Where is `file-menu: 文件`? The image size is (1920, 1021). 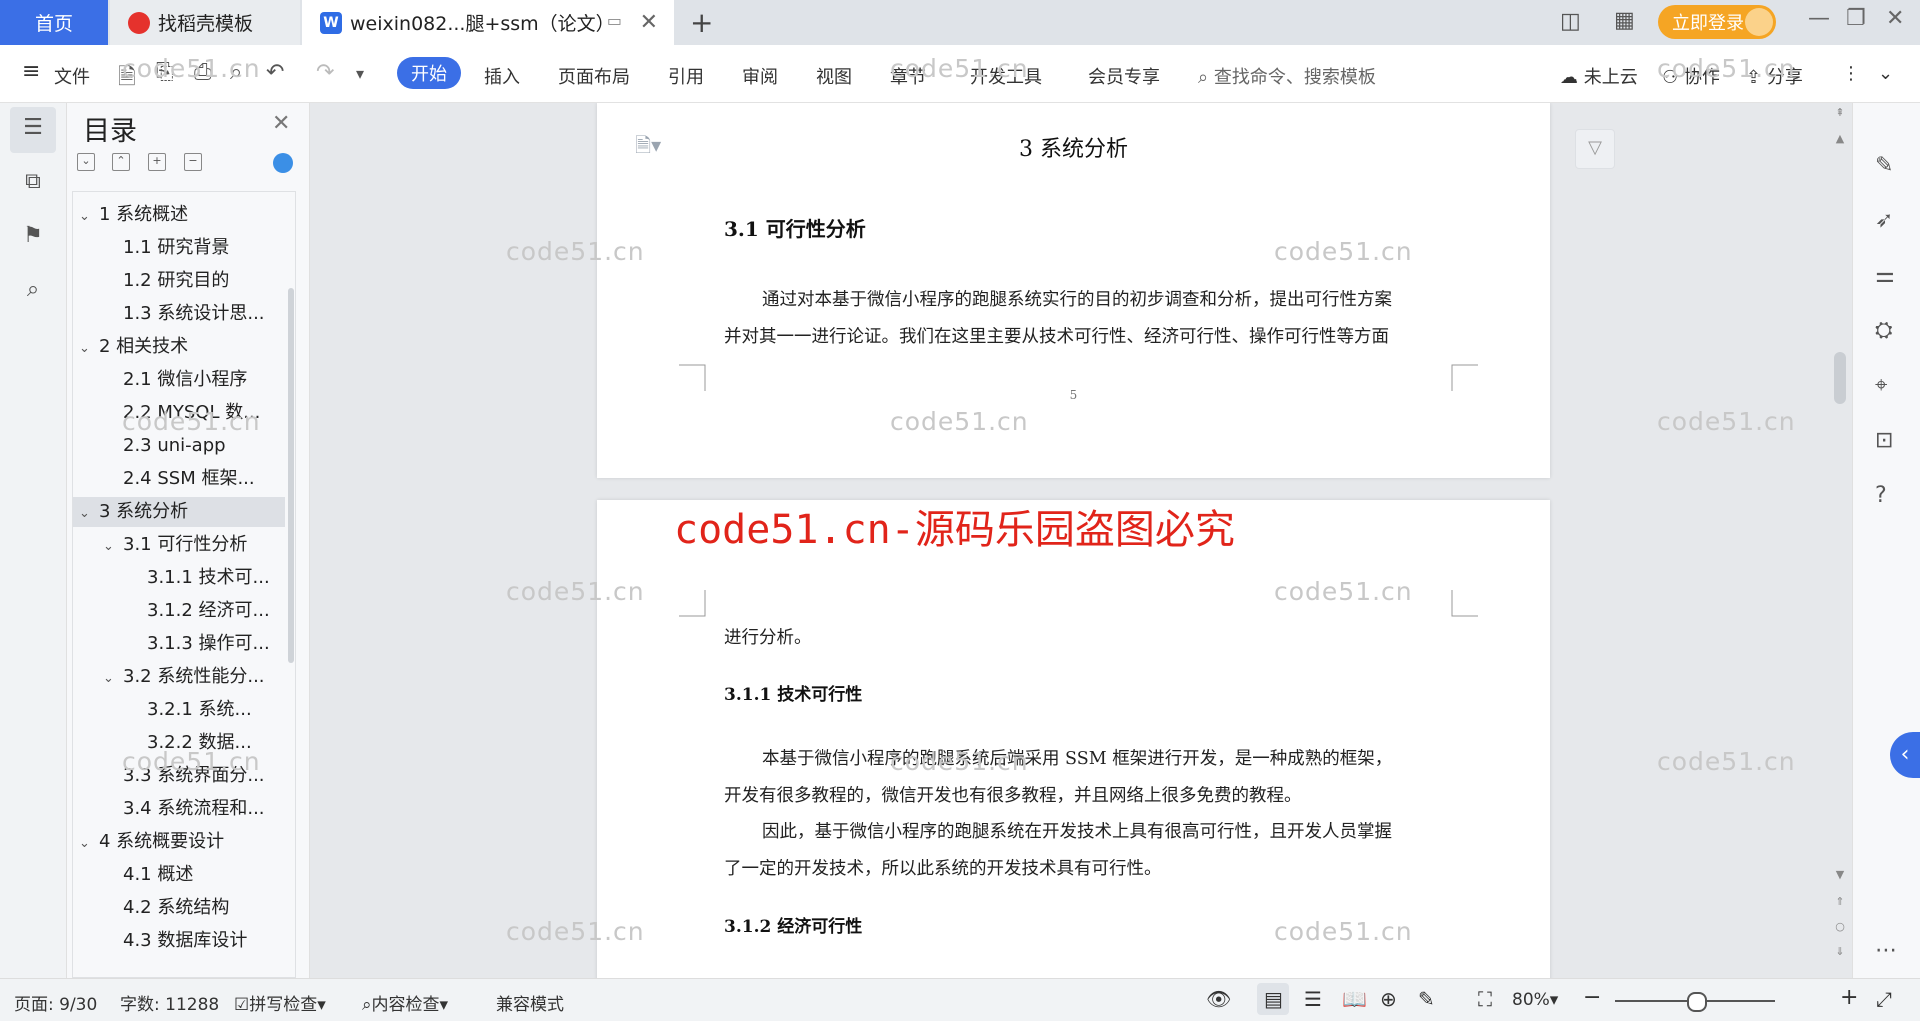 file-menu: 文件 is located at coordinates (72, 76).